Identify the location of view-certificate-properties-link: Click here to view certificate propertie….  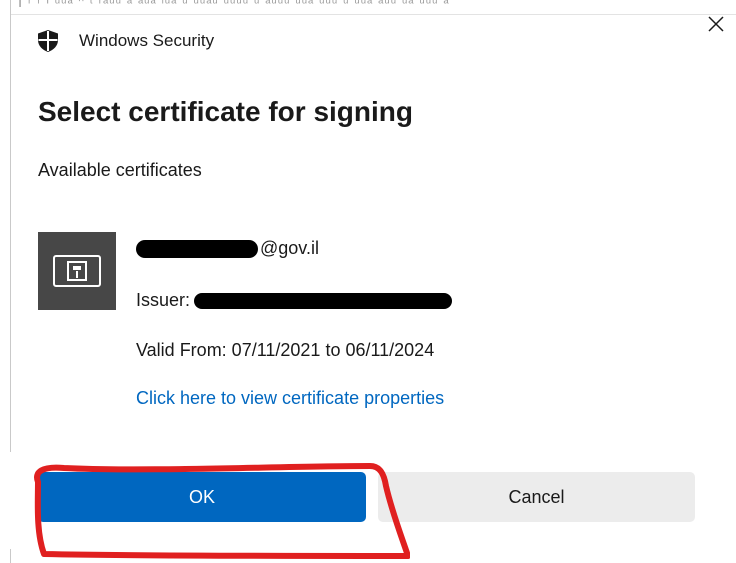
(290, 398).